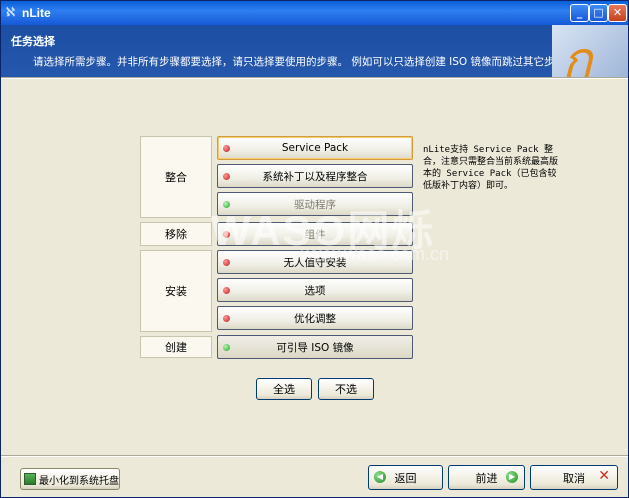 The height and width of the screenshot is (498, 629). What do you see at coordinates (30, 479) in the screenshot?
I see `tray-icon` at bounding box center [30, 479].